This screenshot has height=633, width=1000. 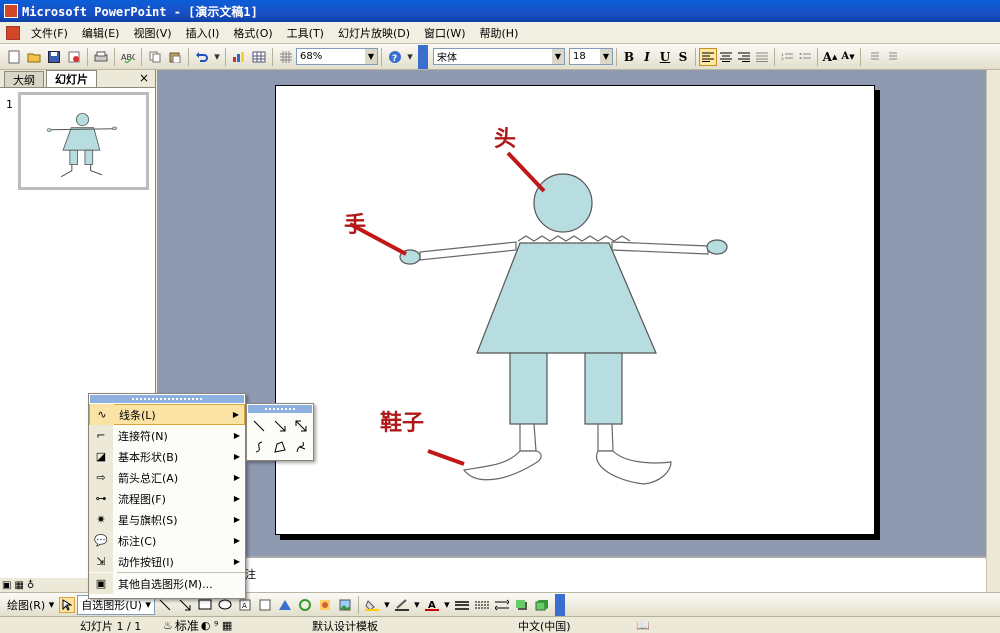 What do you see at coordinates (395, 57) in the screenshot?
I see `help-icon: ?` at bounding box center [395, 57].